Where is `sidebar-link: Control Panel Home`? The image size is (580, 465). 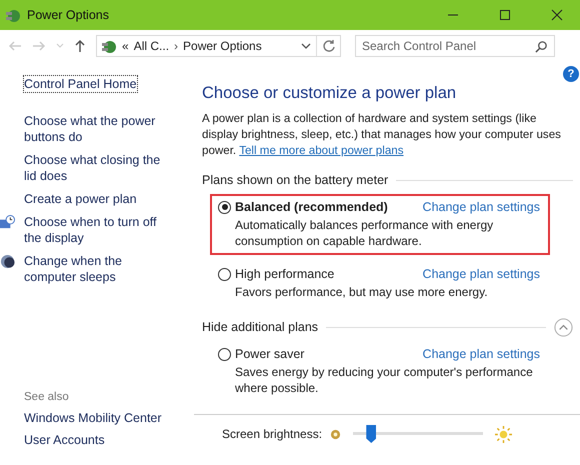 sidebar-link: Control Panel Home is located at coordinates (80, 84).